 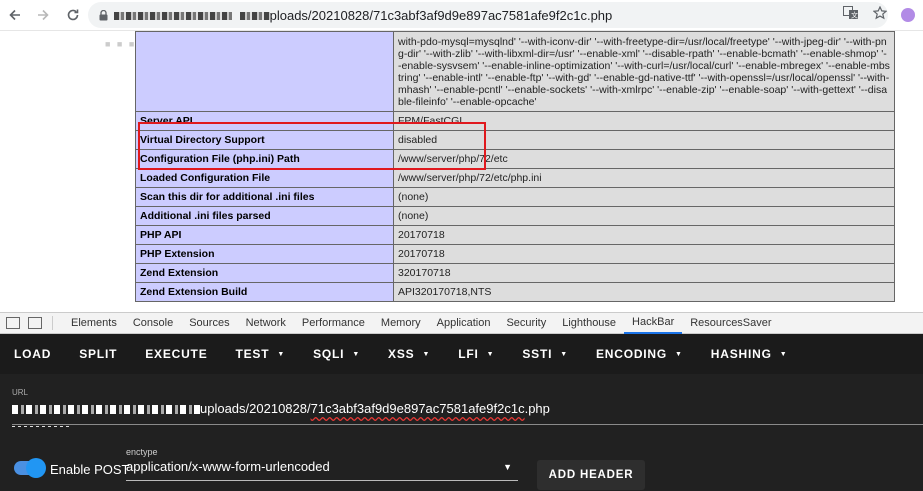 What do you see at coordinates (644, 292) in the screenshot?
I see `row-value: API320170718,NTS` at bounding box center [644, 292].